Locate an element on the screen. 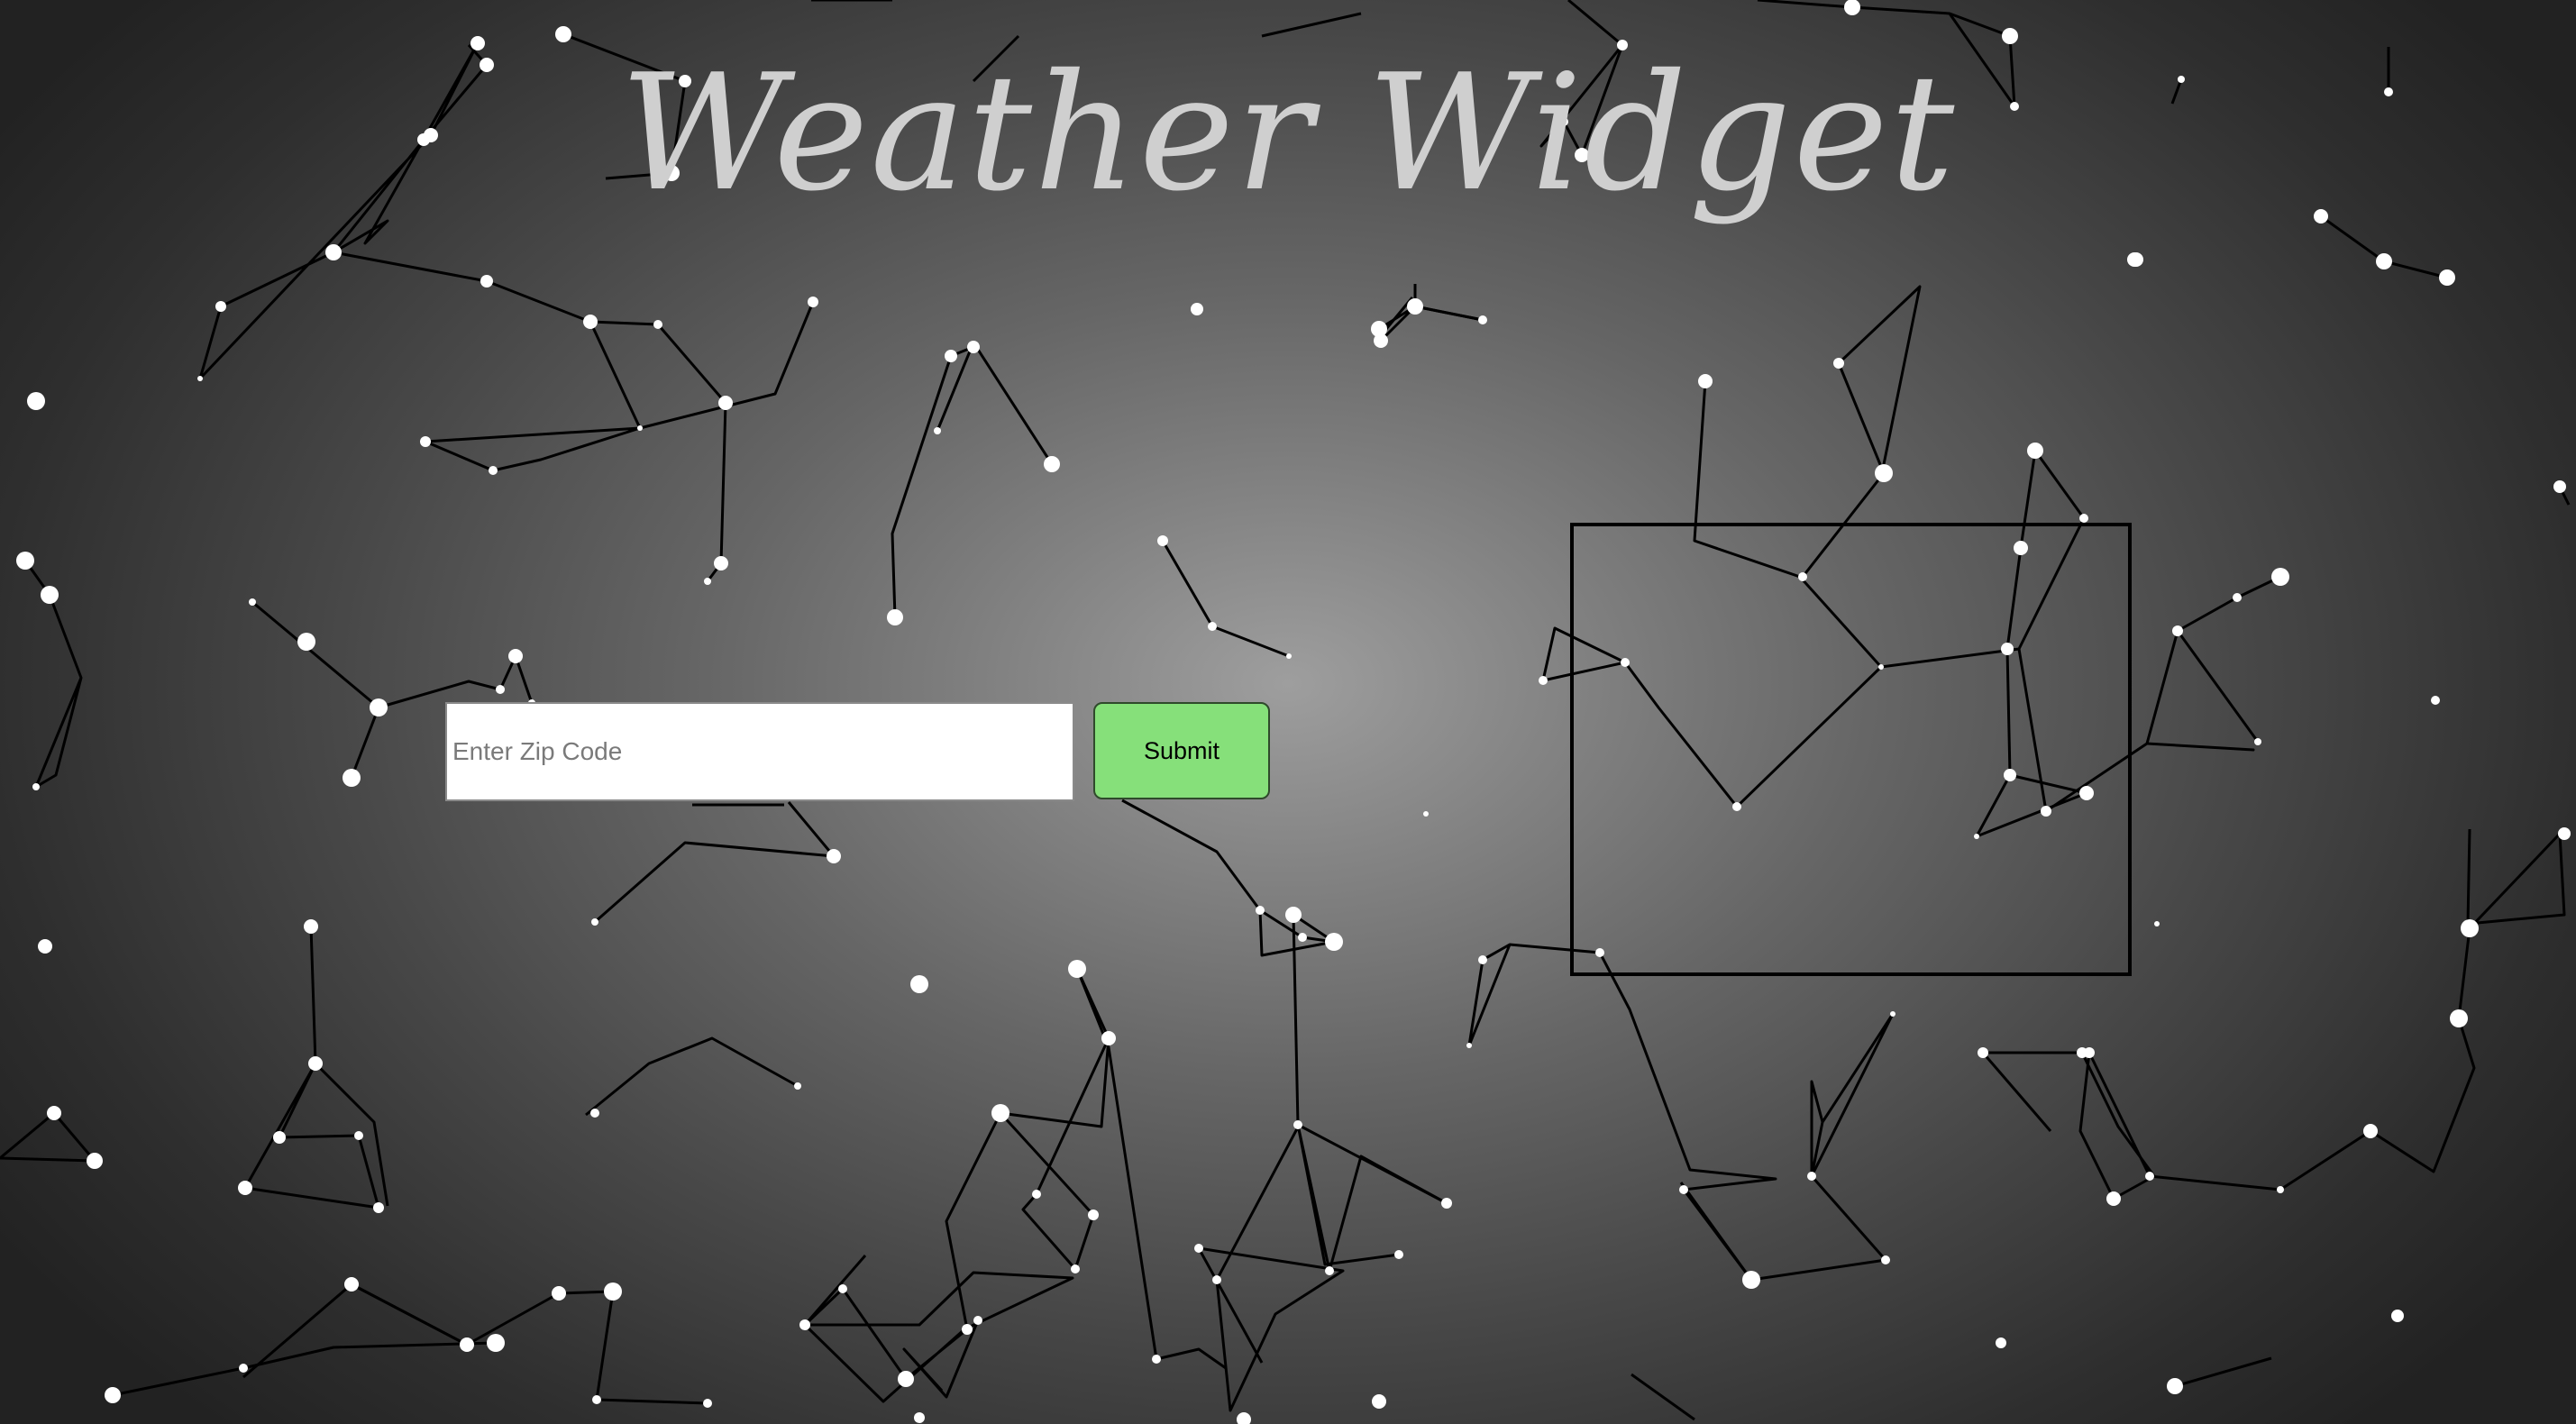 This screenshot has height=1424, width=2576. zip-code-input is located at coordinates (759, 751).